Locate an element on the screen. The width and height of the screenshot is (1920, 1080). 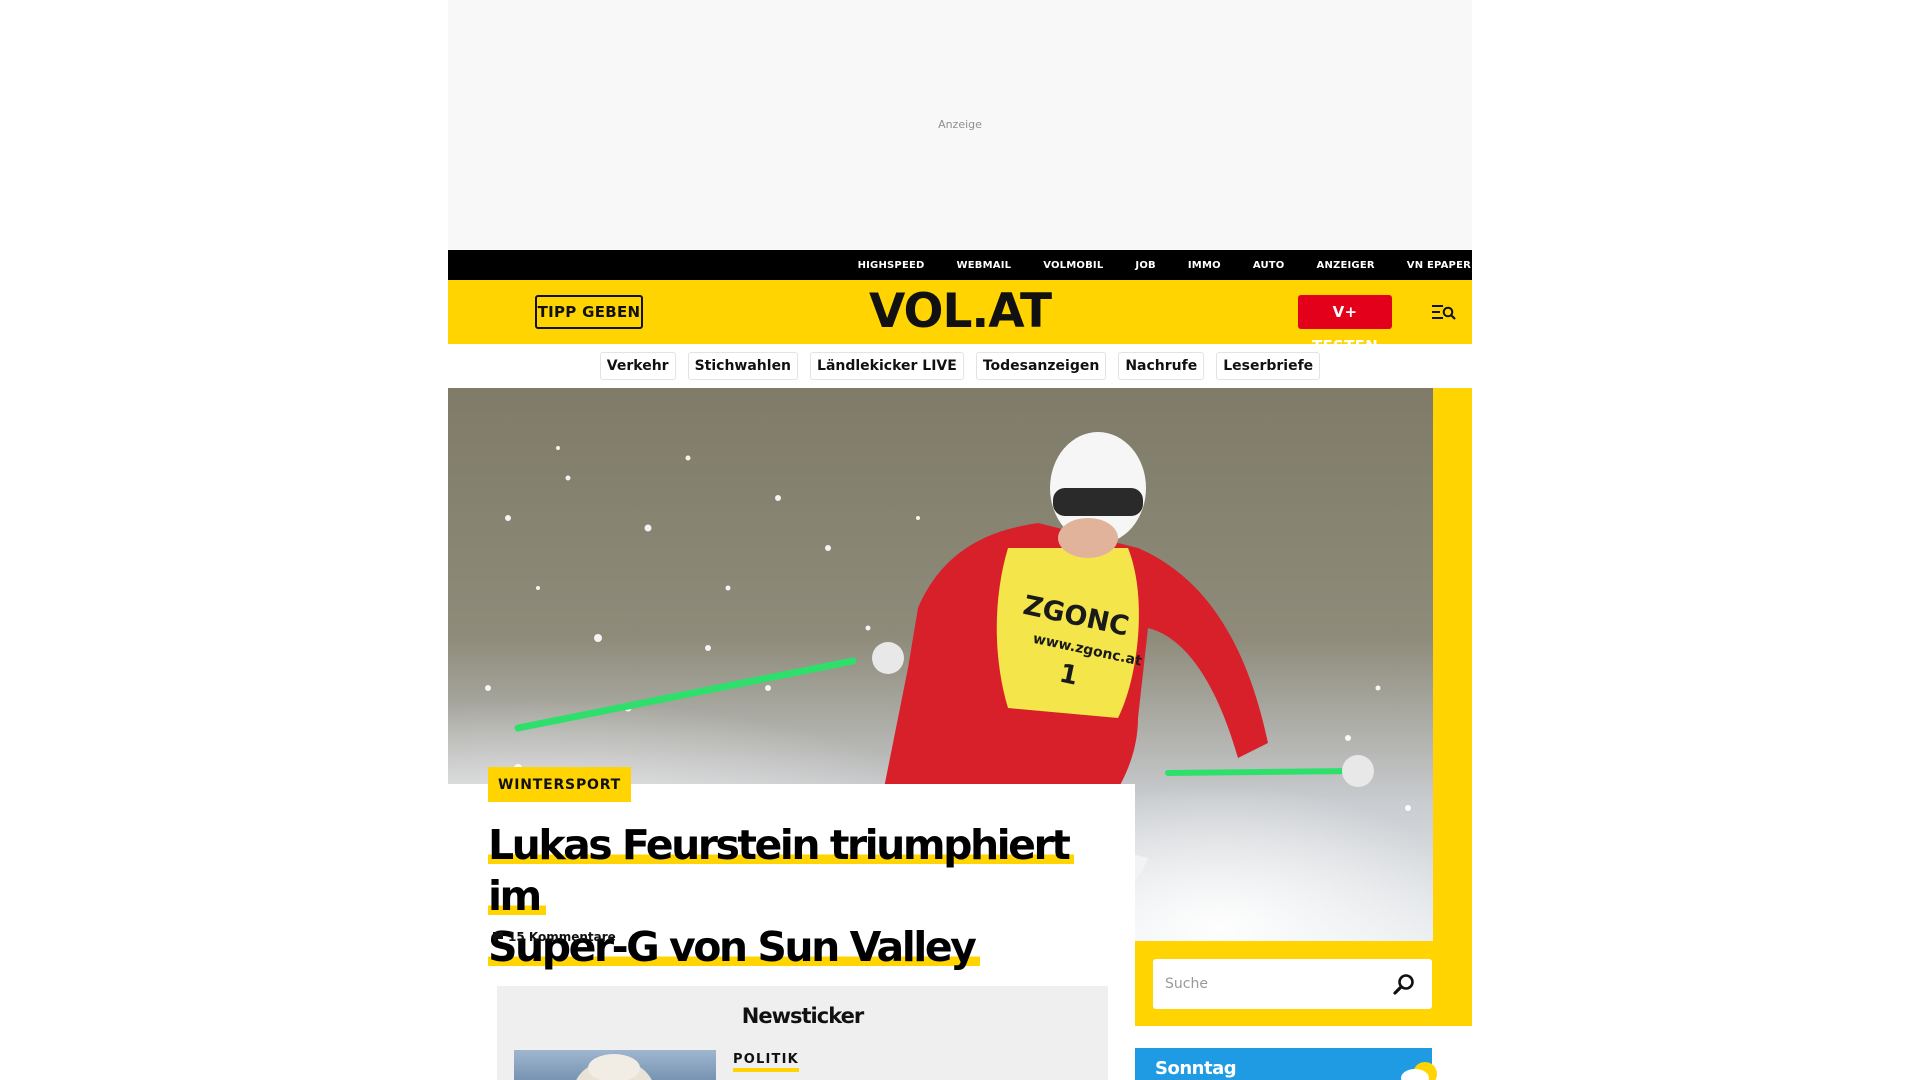
menu-search-icon is located at coordinates (1444, 312).